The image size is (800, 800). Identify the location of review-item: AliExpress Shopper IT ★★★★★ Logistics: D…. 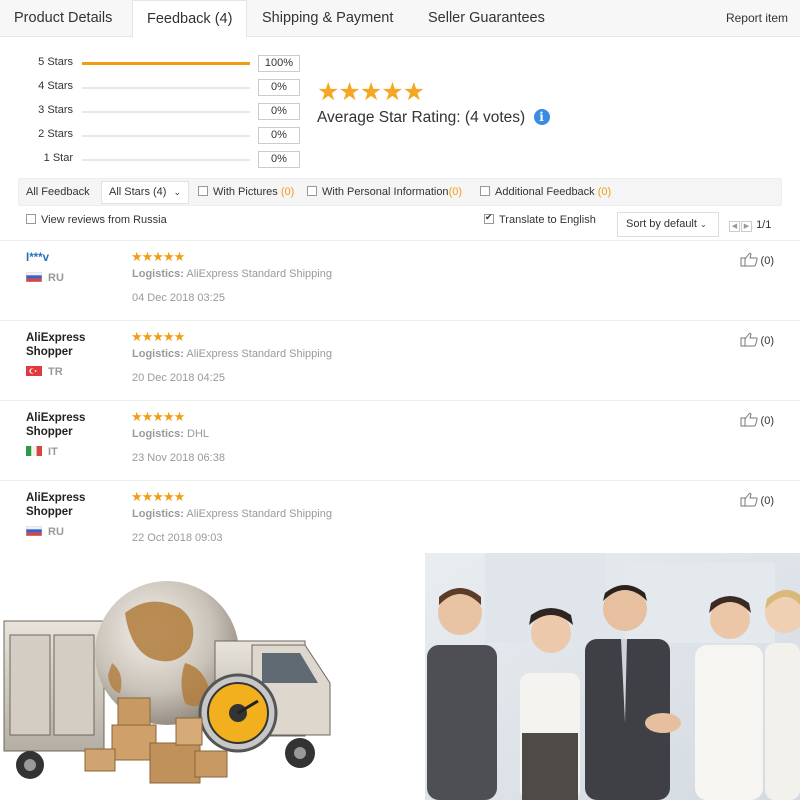
(400, 440).